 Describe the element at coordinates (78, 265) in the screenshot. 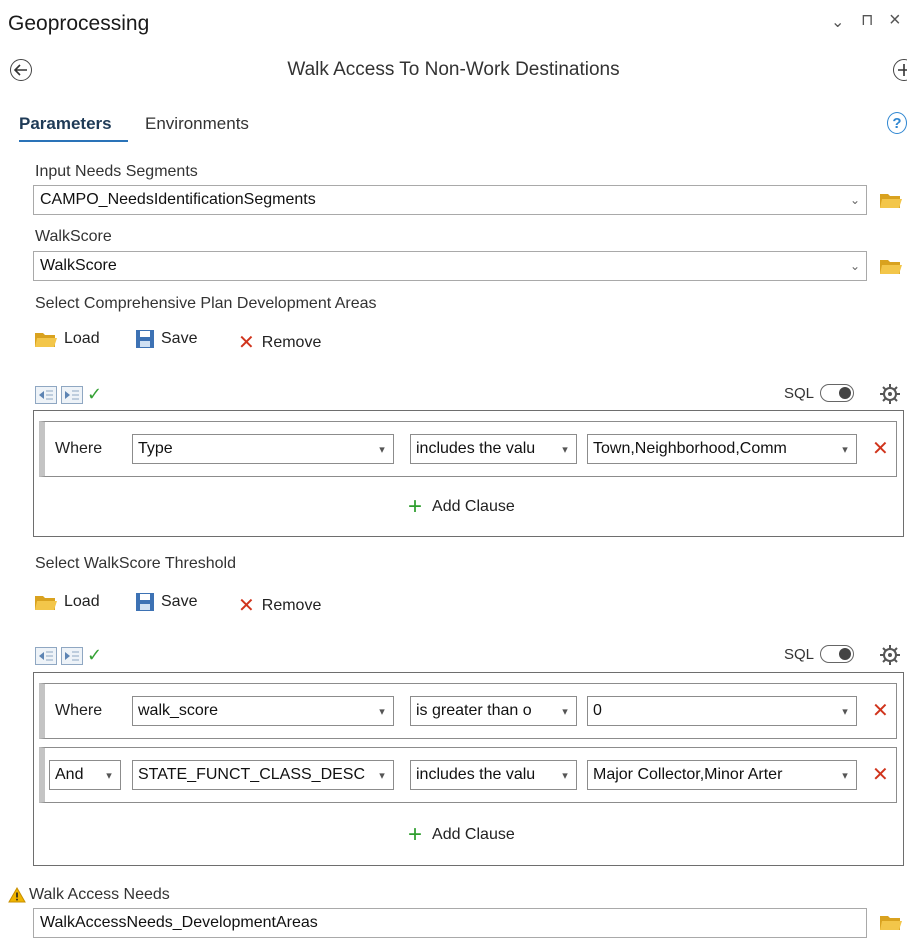

I see `walkscore-value: WalkScore` at that location.